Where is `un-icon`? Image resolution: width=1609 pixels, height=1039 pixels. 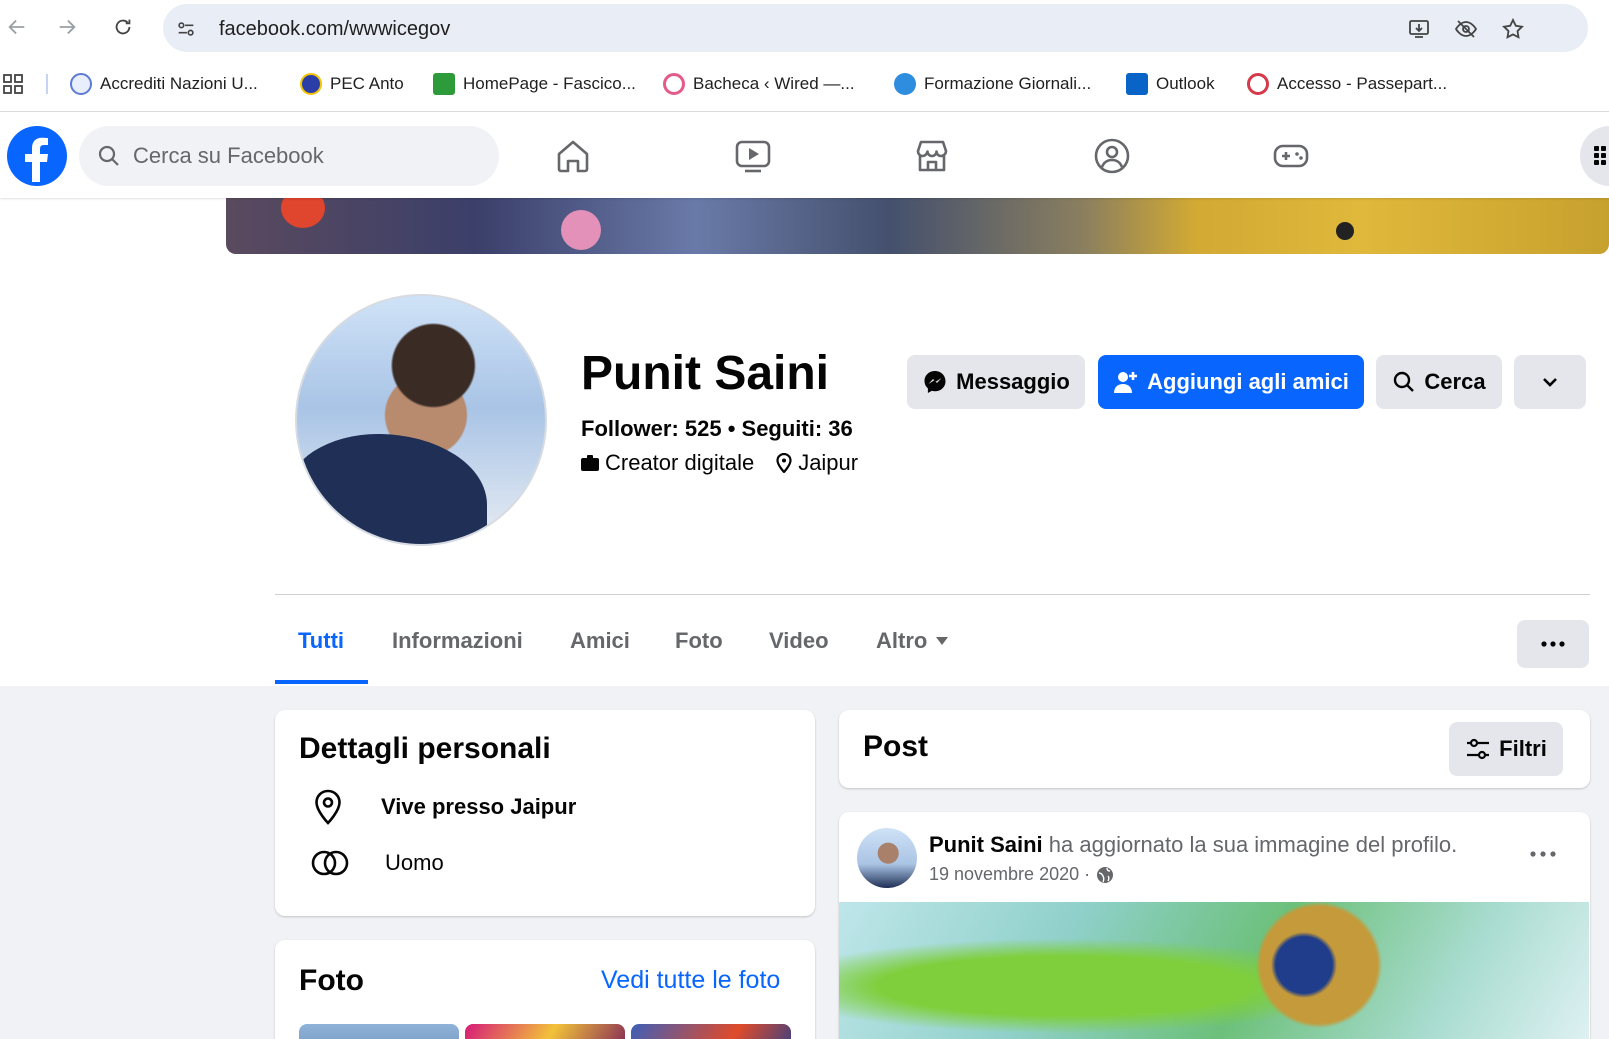
un-icon is located at coordinates (81, 84).